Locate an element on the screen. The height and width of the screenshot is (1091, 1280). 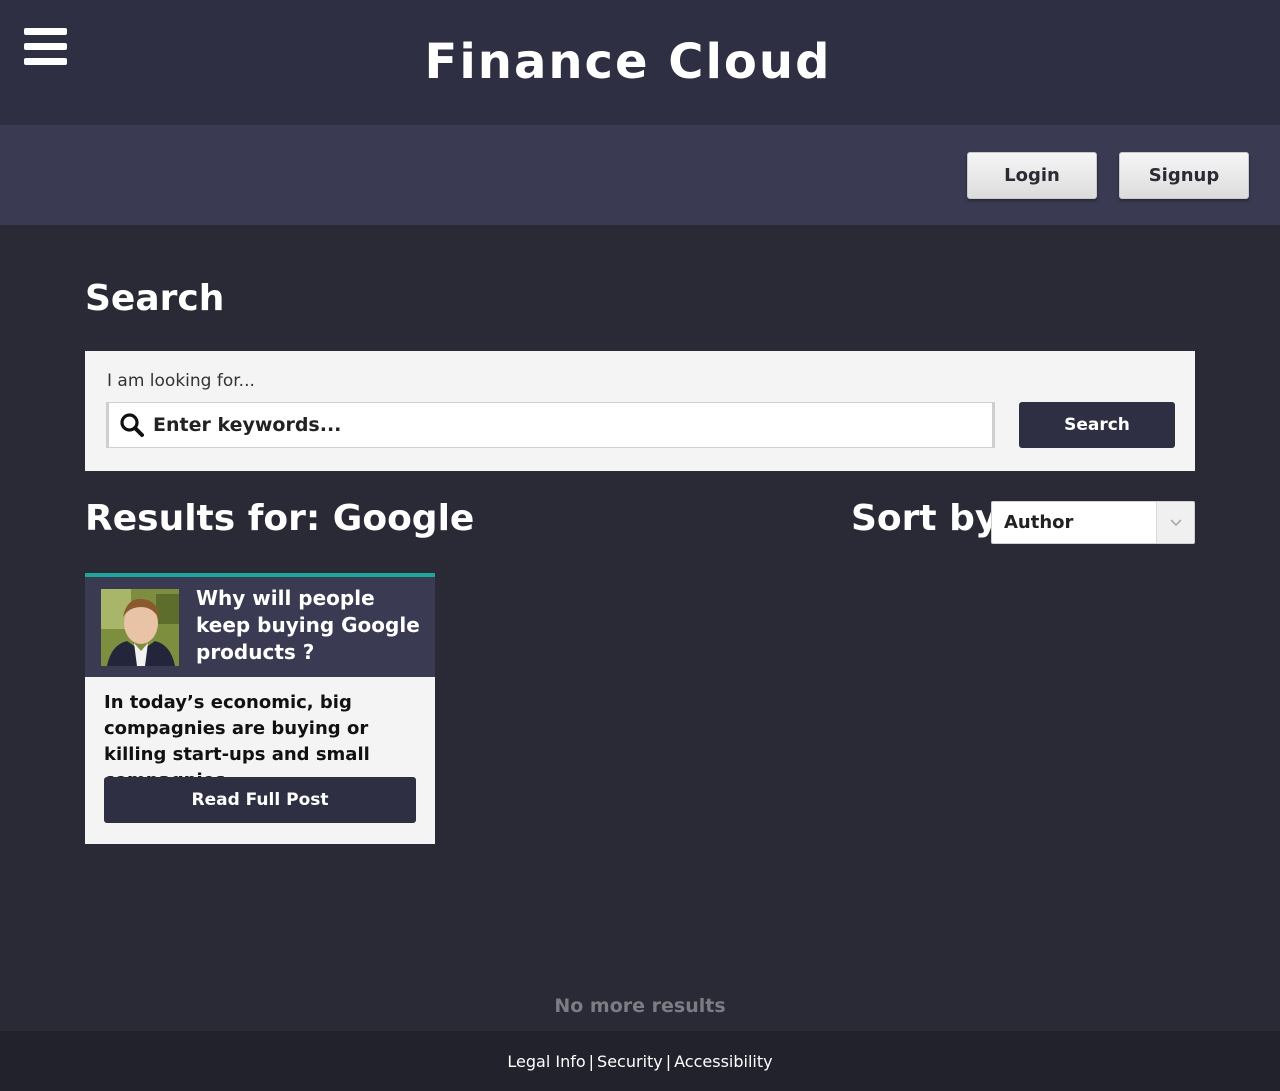
search-icon is located at coordinates (132, 425).